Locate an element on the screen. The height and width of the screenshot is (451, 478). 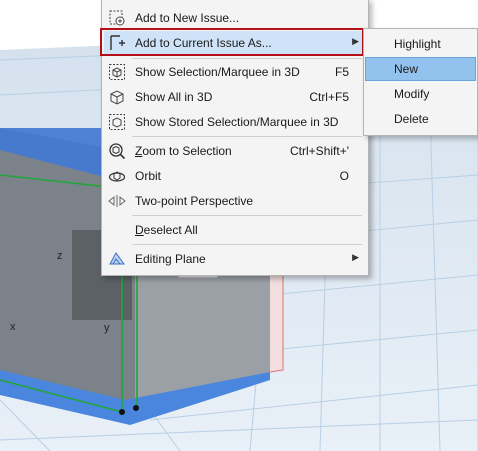
menu-item-label: Show Selection/Marquee in 3D is located at coordinates (217, 72).